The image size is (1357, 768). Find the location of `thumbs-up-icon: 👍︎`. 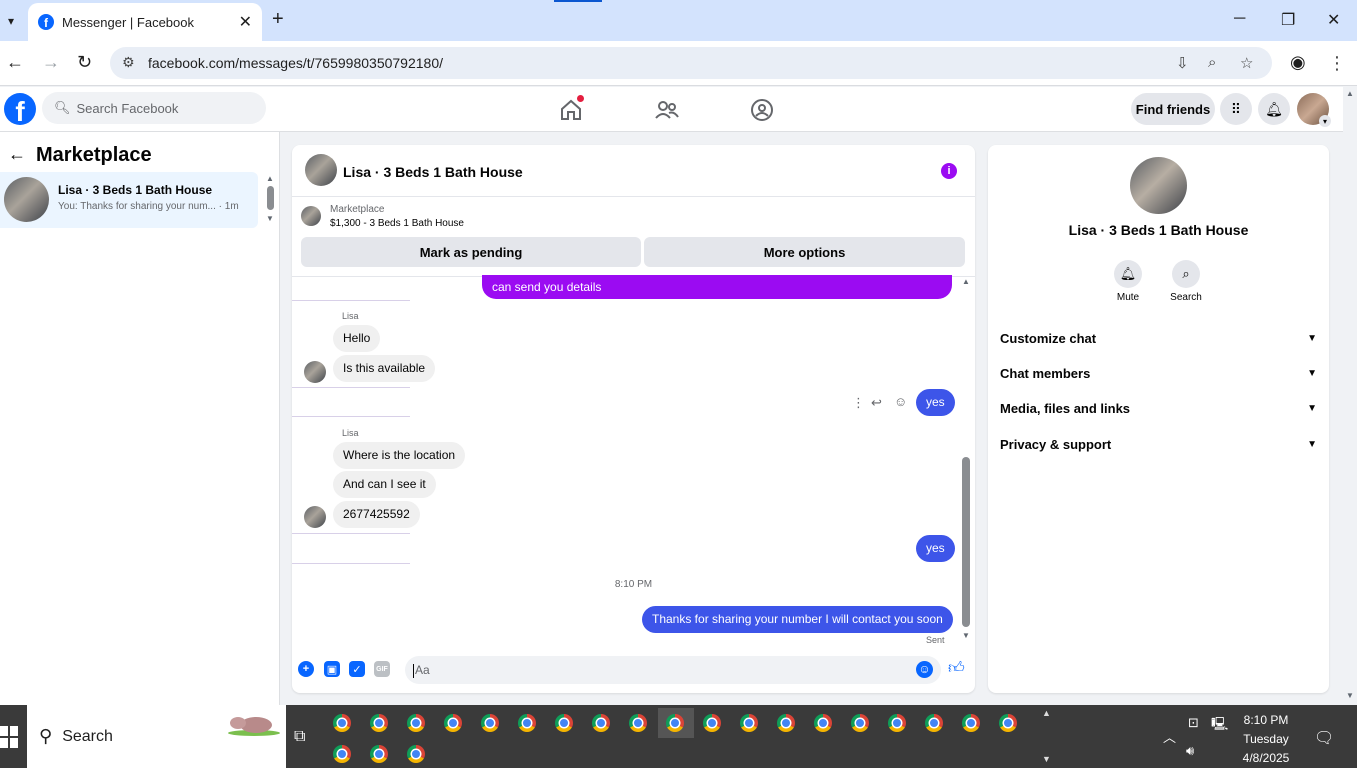

thumbs-up-icon: 👍︎ is located at coordinates (956, 668).